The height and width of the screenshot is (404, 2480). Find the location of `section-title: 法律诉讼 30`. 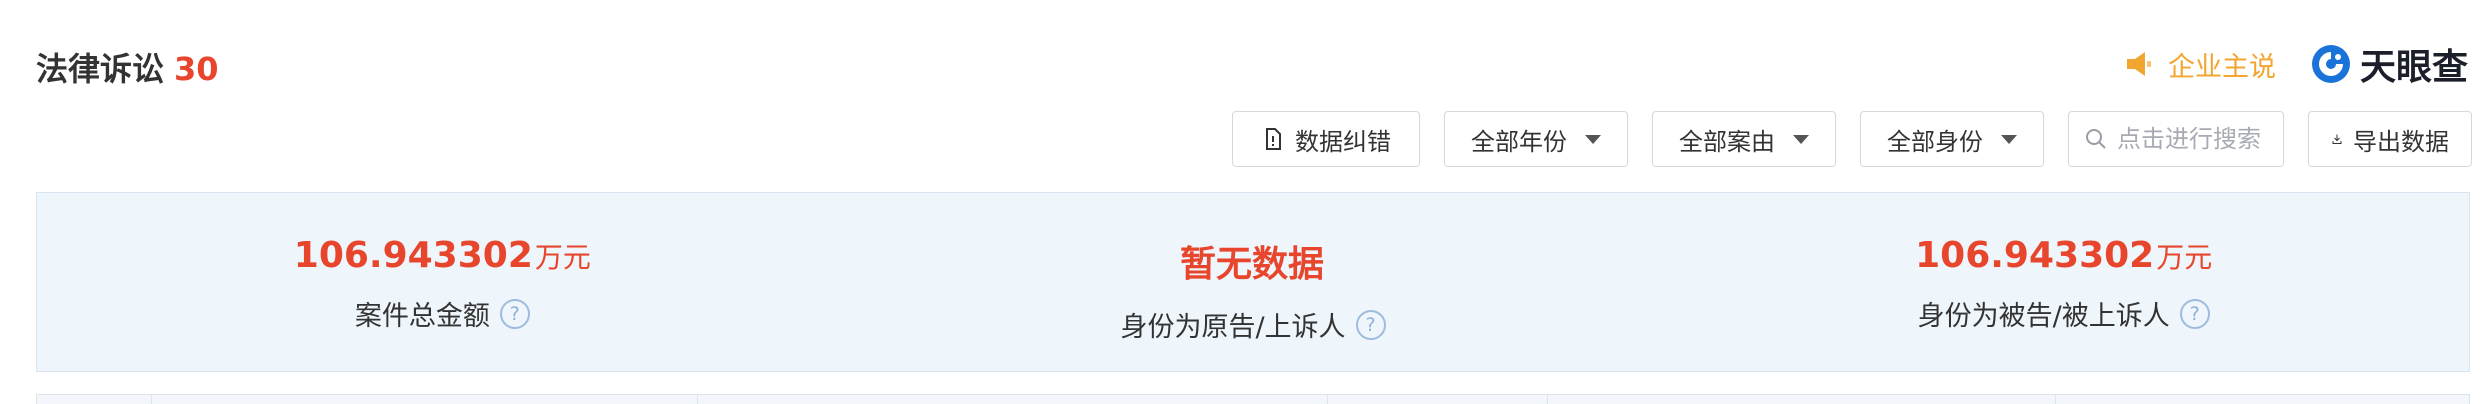

section-title: 法律诉讼 30 is located at coordinates (127, 67).